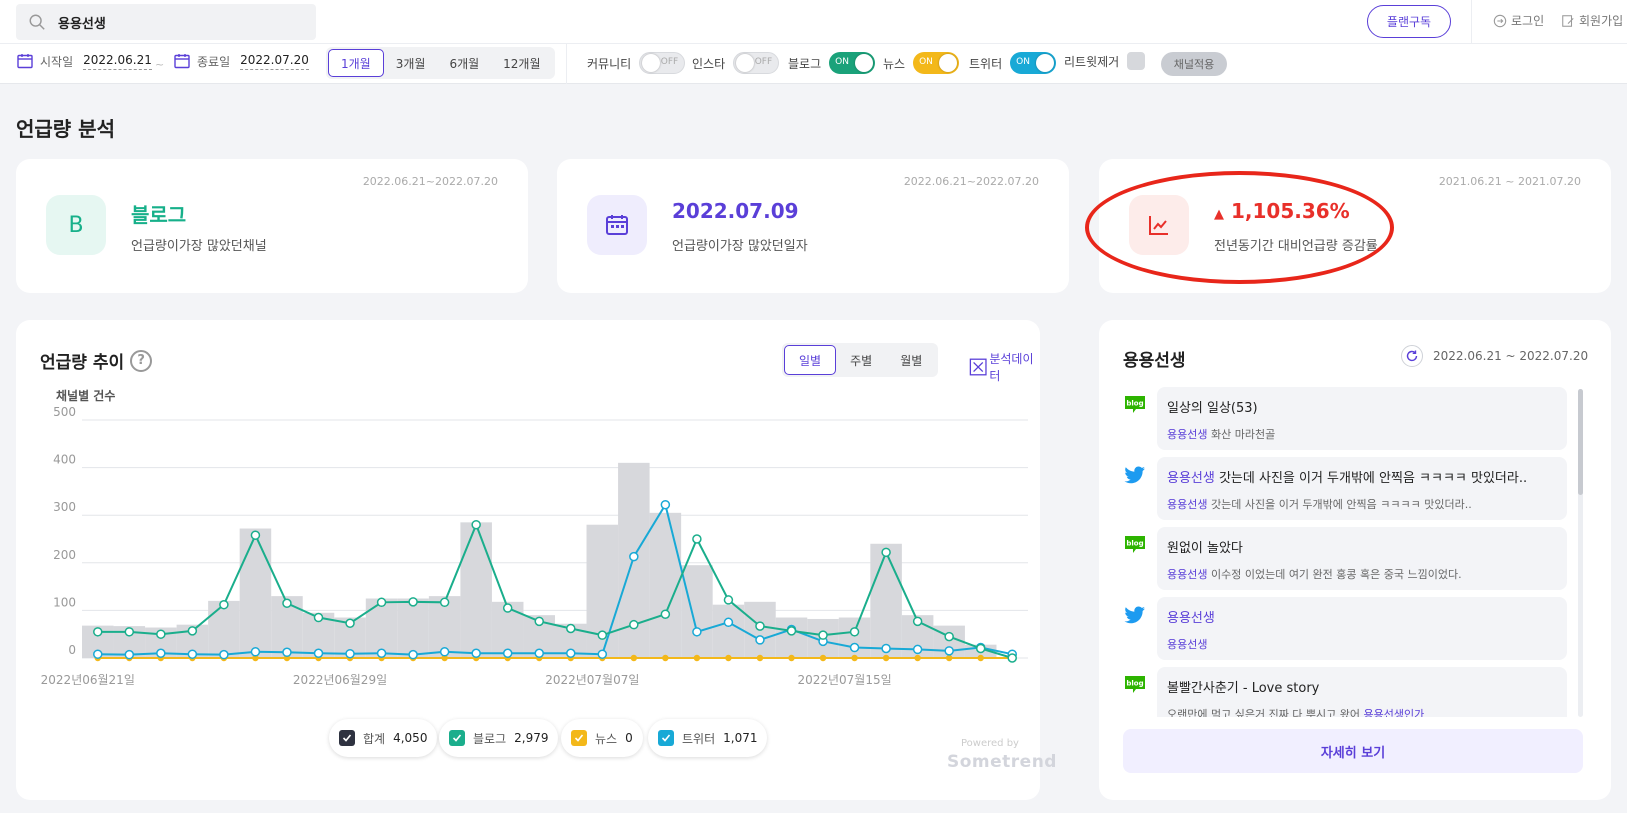  Describe the element at coordinates (1347, 478) in the screenshot. I see `feed-item-title: 용용선생 갓는데 사진을 이거 두개밖에 안찍음 ㅋㅋㅋㅋ 맛있더라..` at that location.